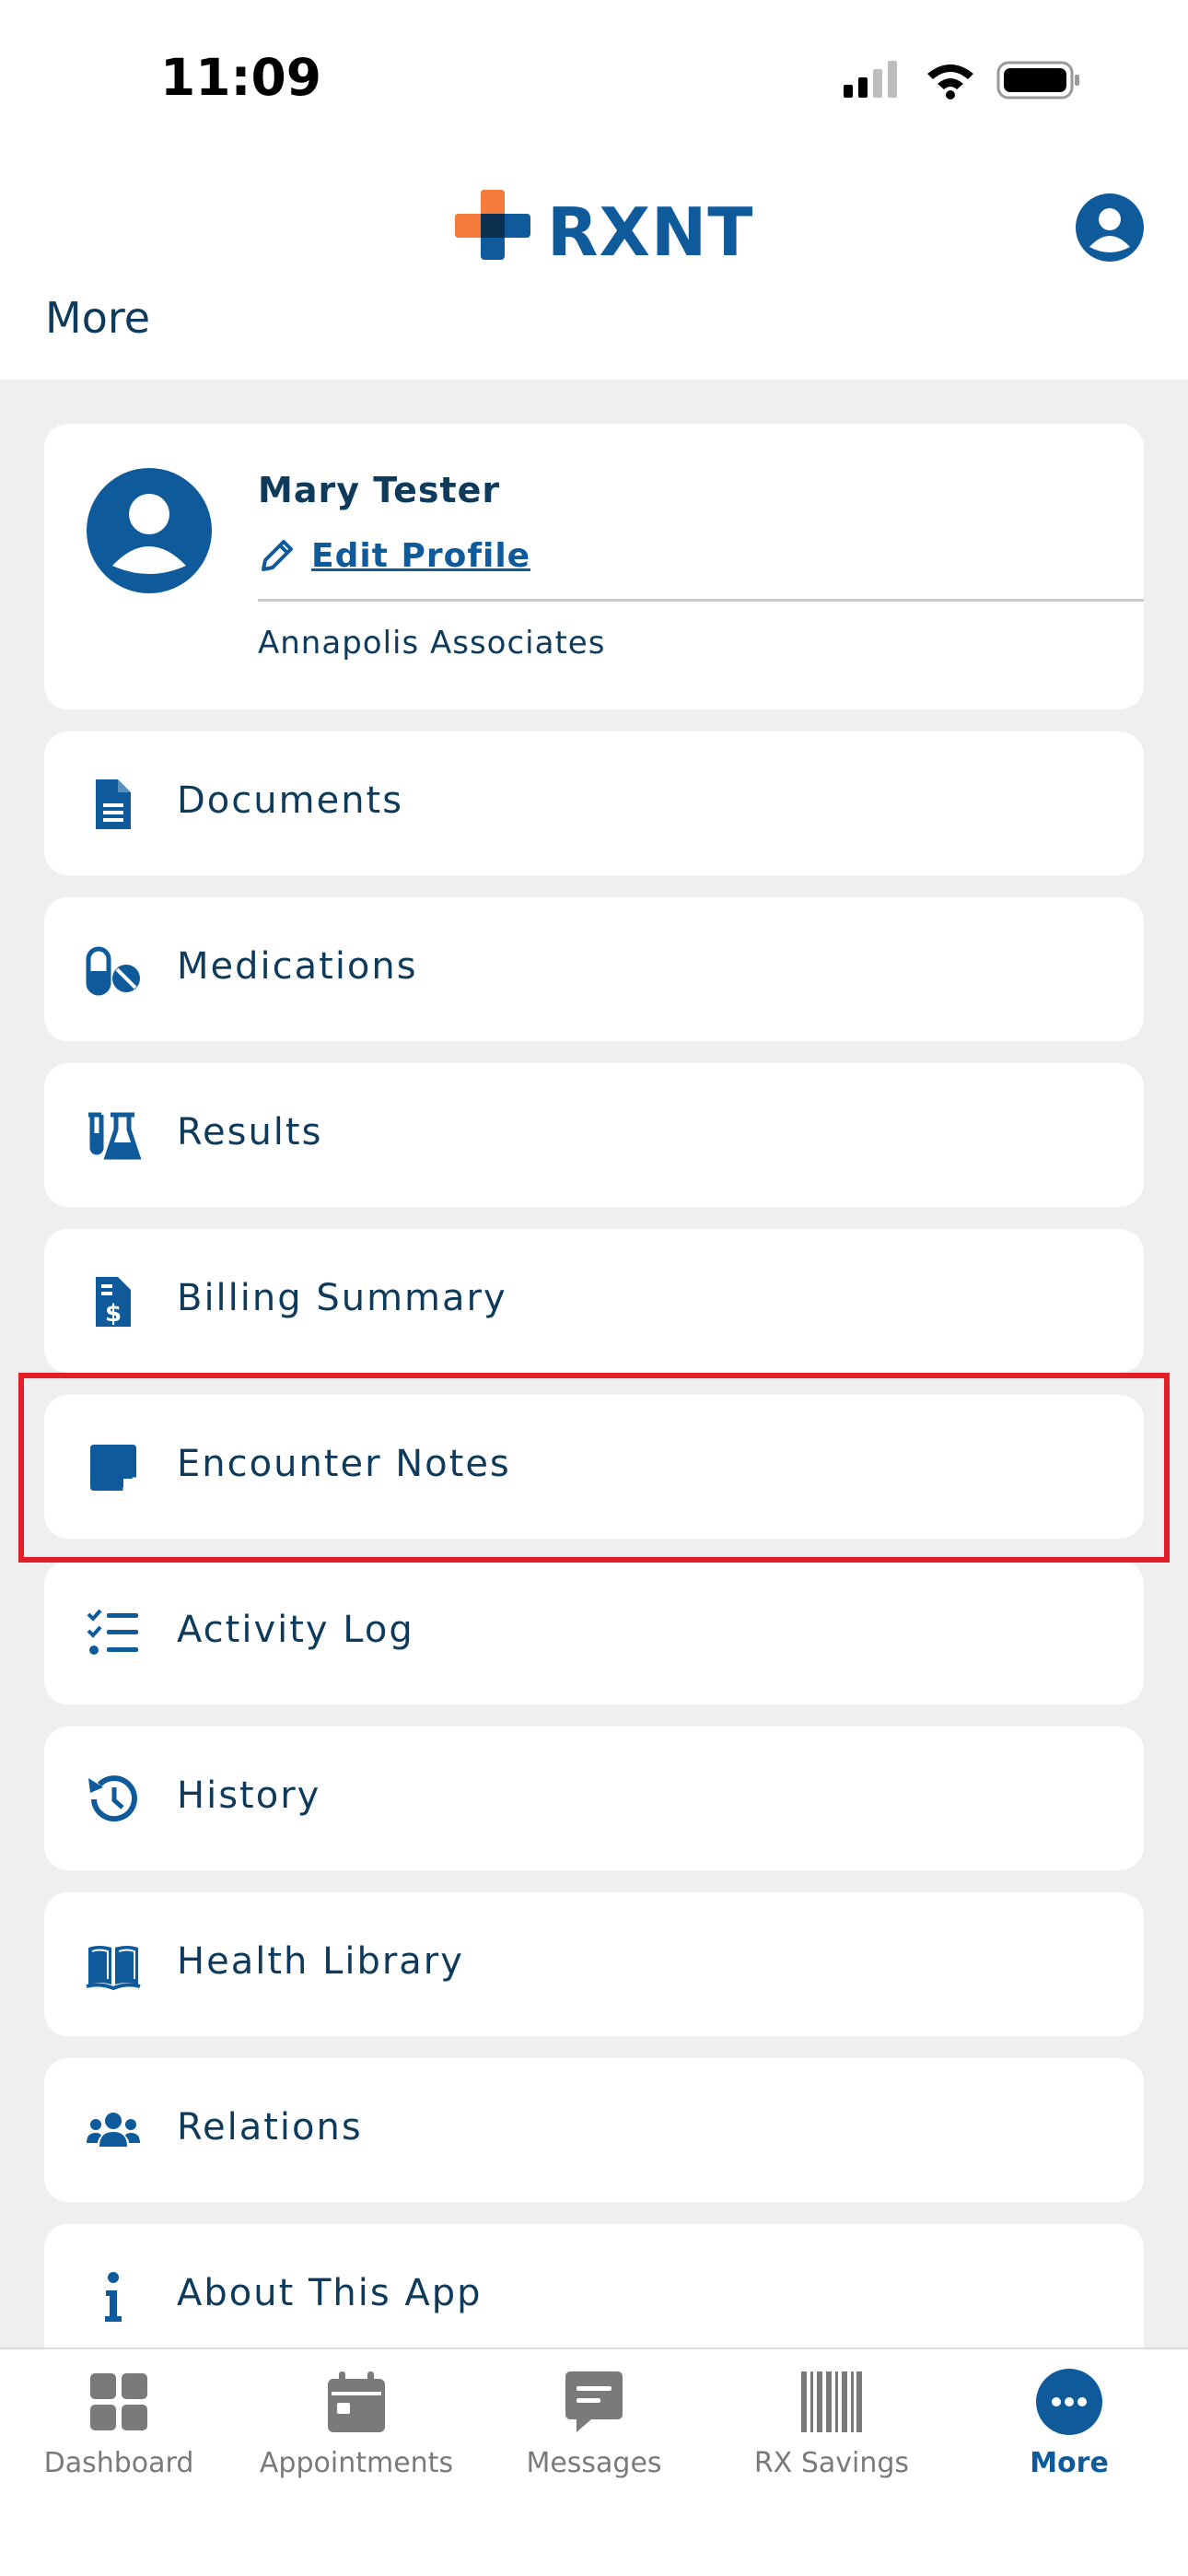  Describe the element at coordinates (113, 971) in the screenshot. I see `pills-icon` at that location.